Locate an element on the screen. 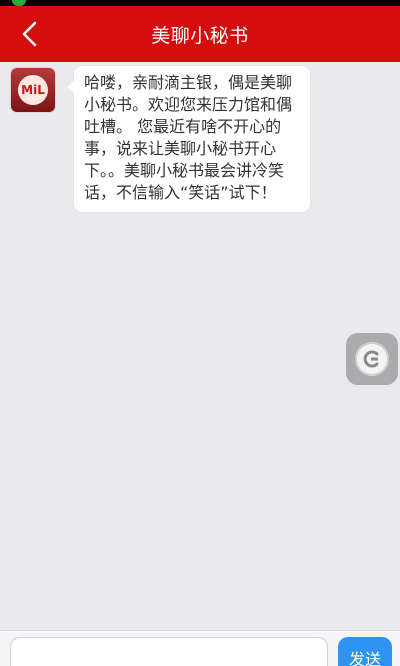 Image resolution: width=400 pixels, height=666 pixels. page-title: 美聊小秘书 is located at coordinates (200, 35).